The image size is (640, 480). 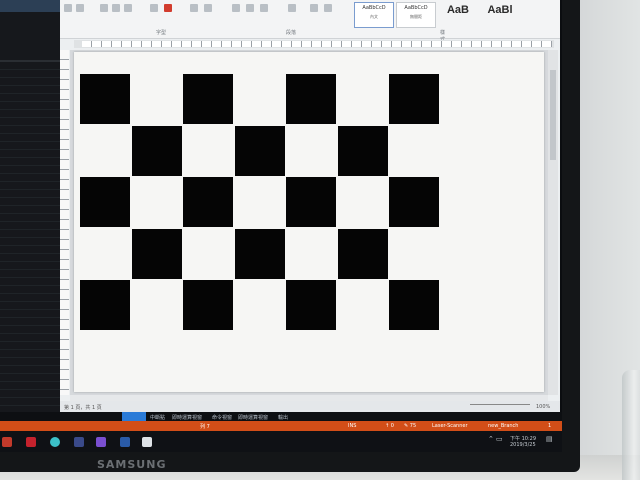 What do you see at coordinates (631, 425) in the screenshot?
I see `bottle` at bounding box center [631, 425].